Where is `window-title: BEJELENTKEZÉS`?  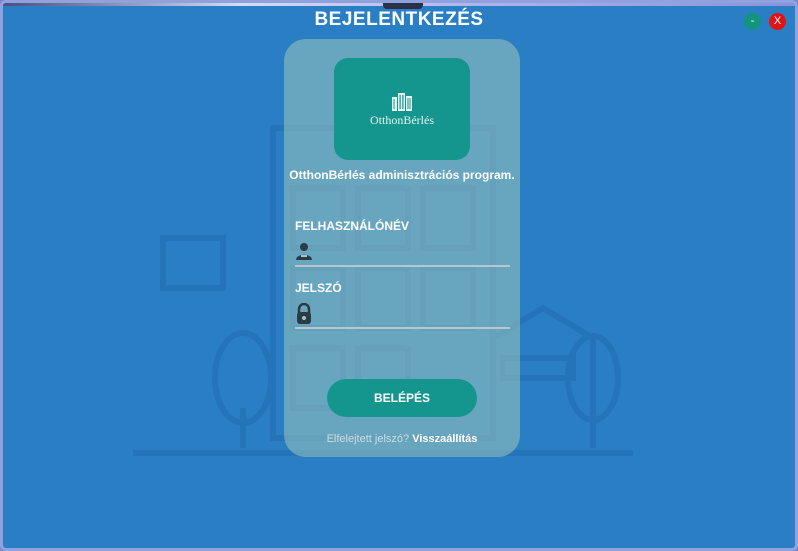 window-title: BEJELENTKEZÉS is located at coordinates (399, 19).